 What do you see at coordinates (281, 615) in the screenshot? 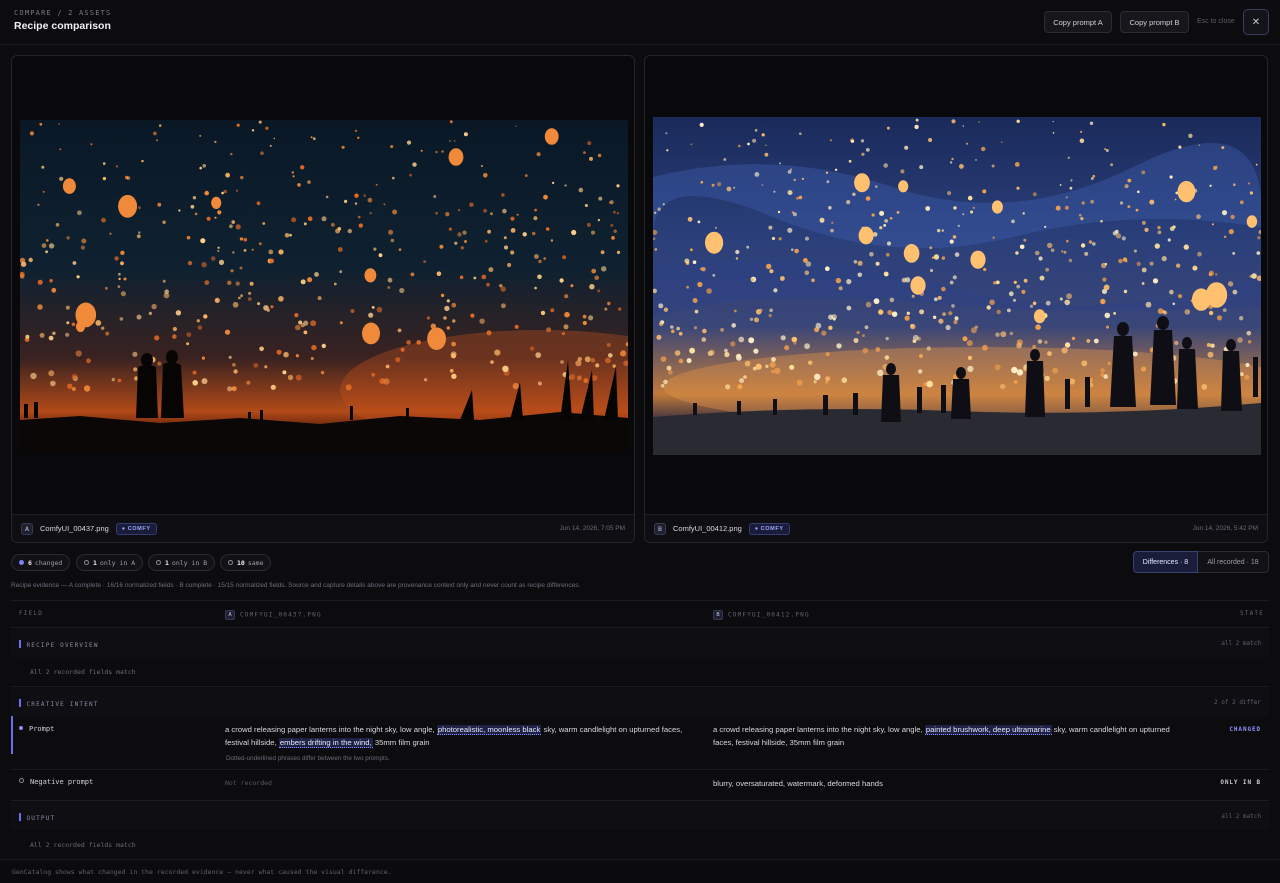
I see `column-header-label: COMFYUI_00437.PNG` at bounding box center [281, 615].